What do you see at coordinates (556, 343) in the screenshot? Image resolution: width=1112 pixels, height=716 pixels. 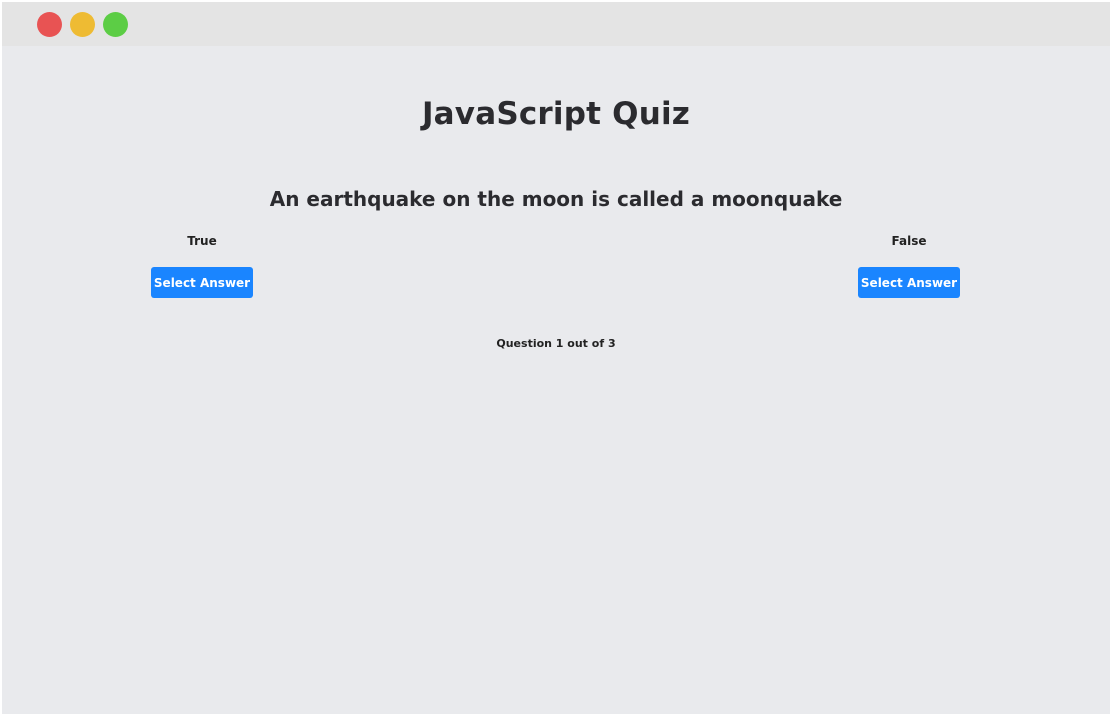 I see `question-progress: Question 1 out of 3` at bounding box center [556, 343].